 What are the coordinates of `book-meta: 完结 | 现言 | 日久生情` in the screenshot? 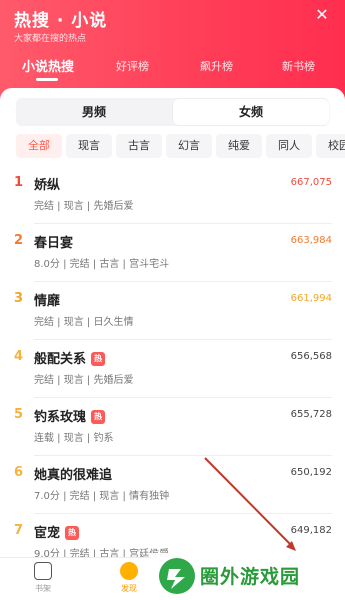 It's located at (84, 322).